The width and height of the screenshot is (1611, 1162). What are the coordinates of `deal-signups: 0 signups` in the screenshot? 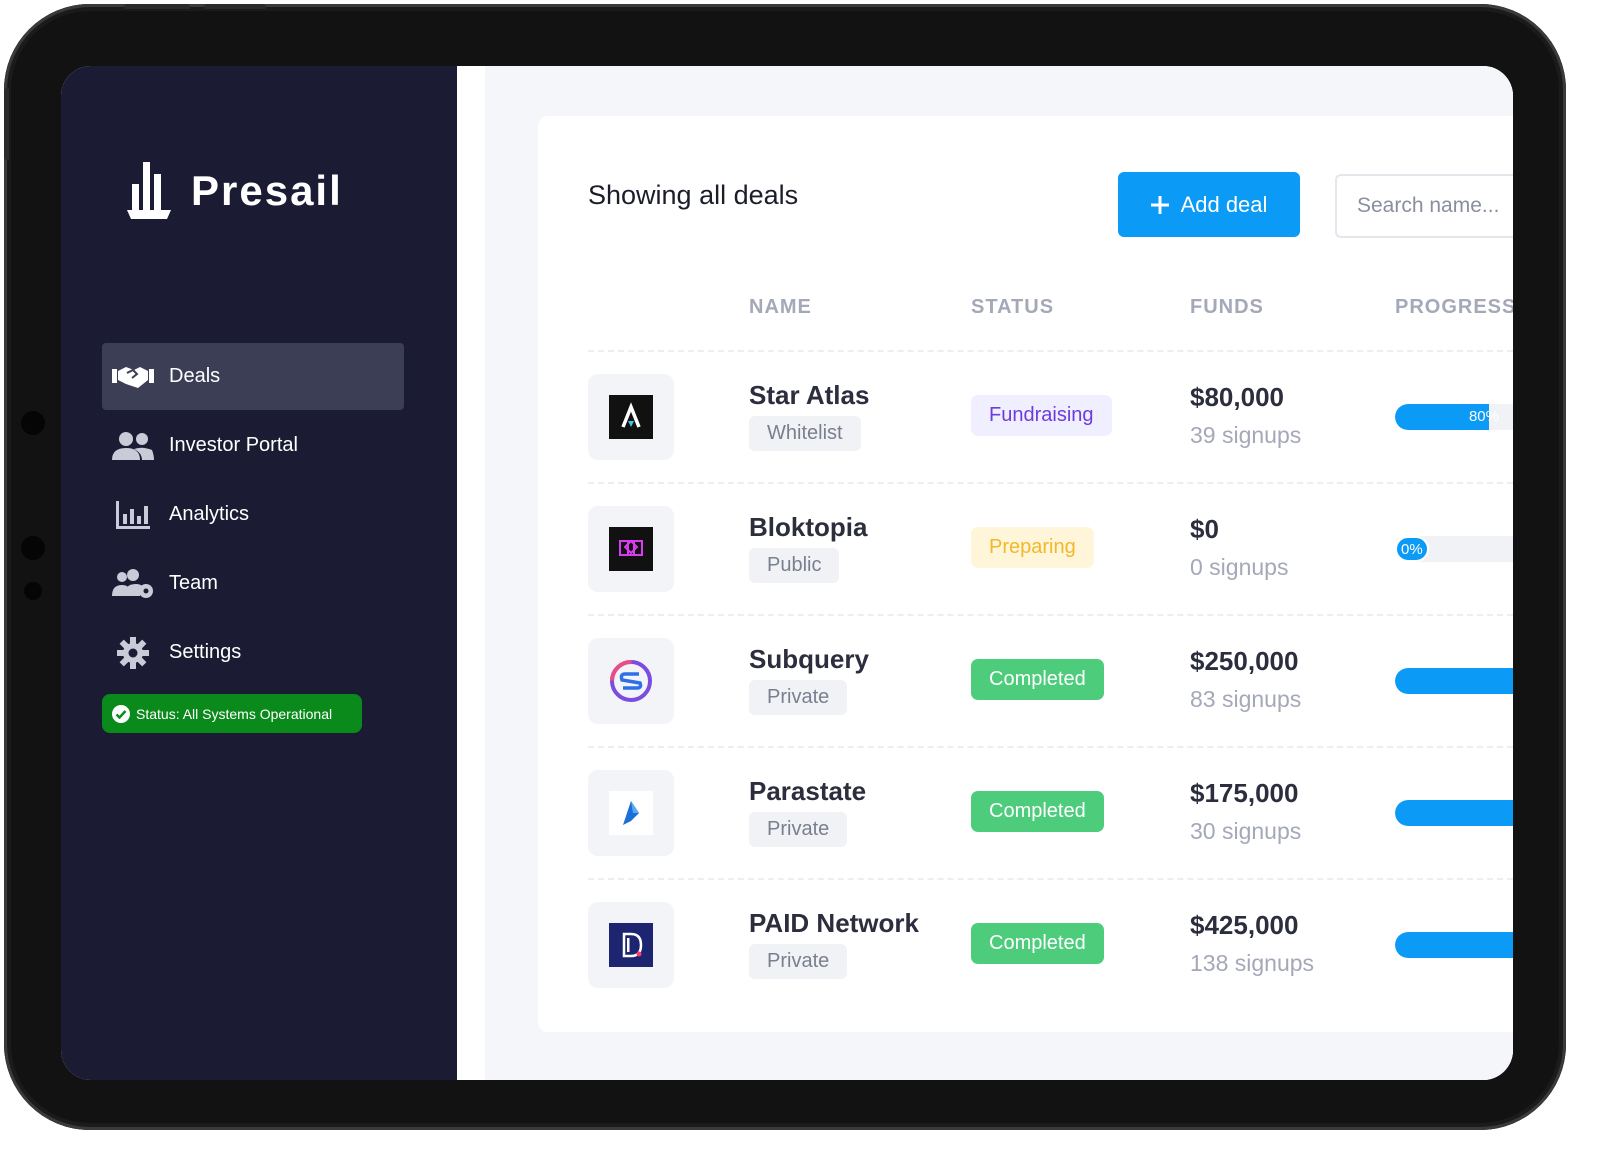 It's located at (1239, 567).